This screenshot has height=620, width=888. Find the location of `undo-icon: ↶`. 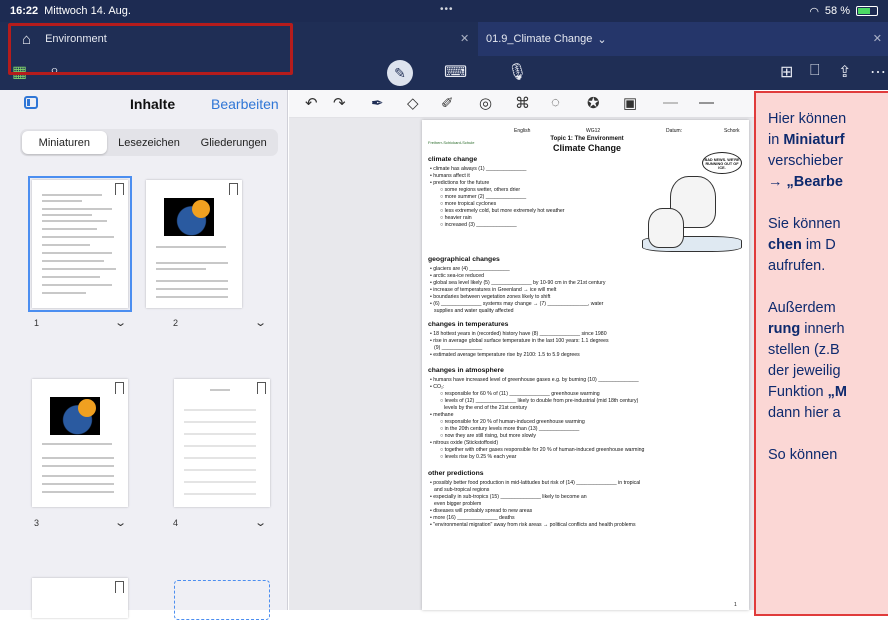

undo-icon: ↶ is located at coordinates (311, 103).